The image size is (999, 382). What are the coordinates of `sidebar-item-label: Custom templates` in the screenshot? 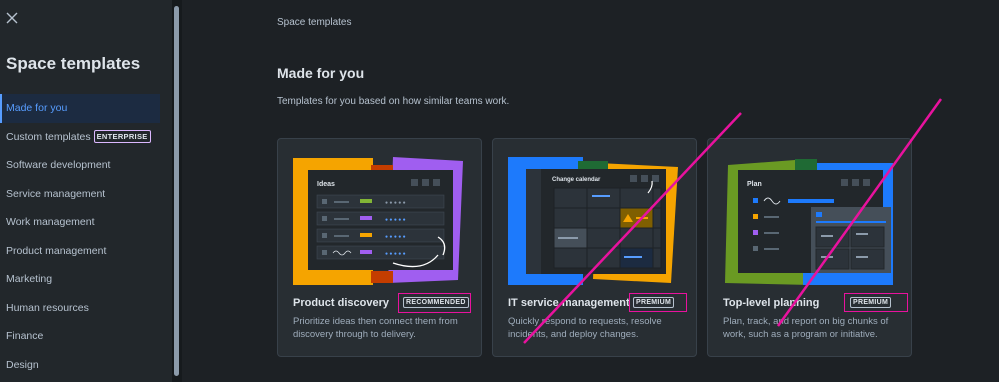 It's located at (48, 136).